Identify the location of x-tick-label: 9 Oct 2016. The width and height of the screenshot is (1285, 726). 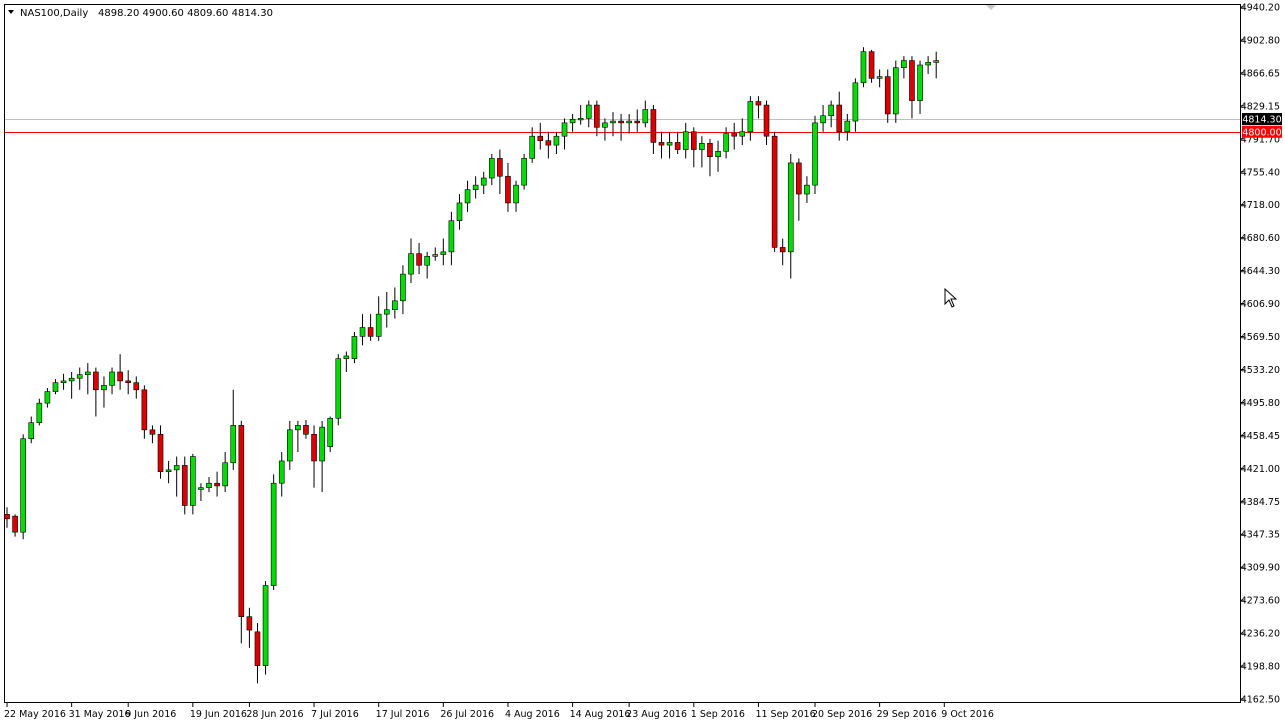
(967, 714).